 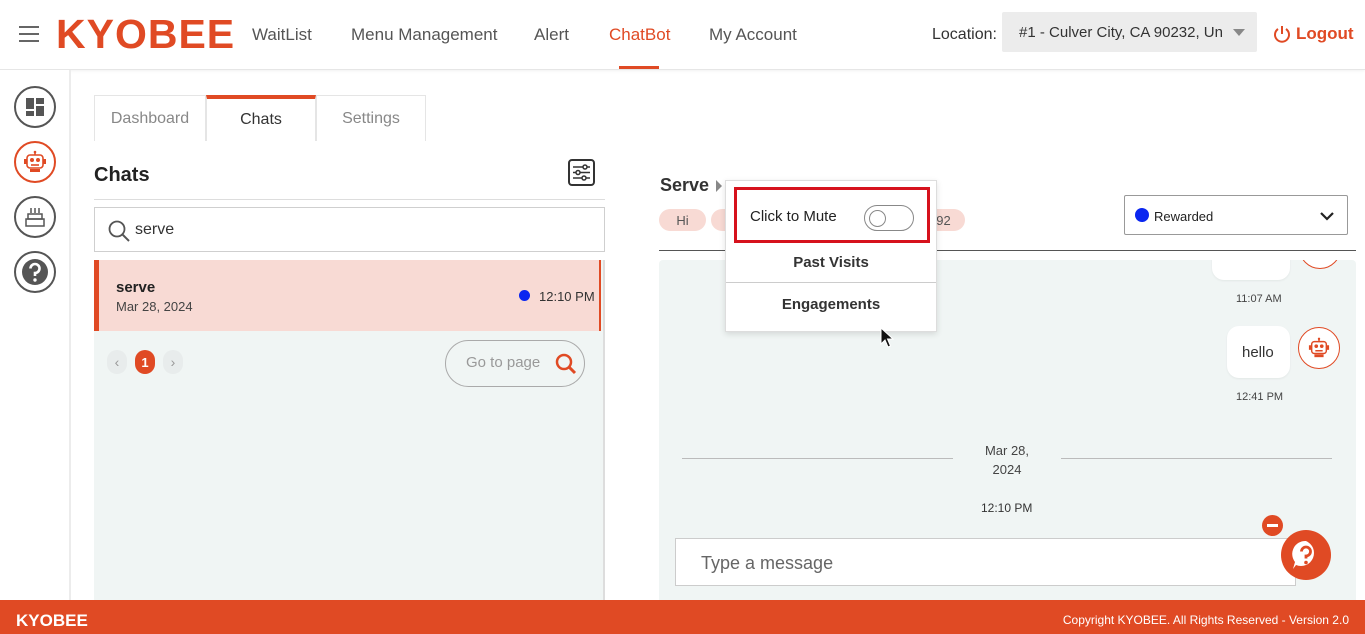 What do you see at coordinates (753, 35) in the screenshot?
I see `nav-my-account: My Account` at bounding box center [753, 35].